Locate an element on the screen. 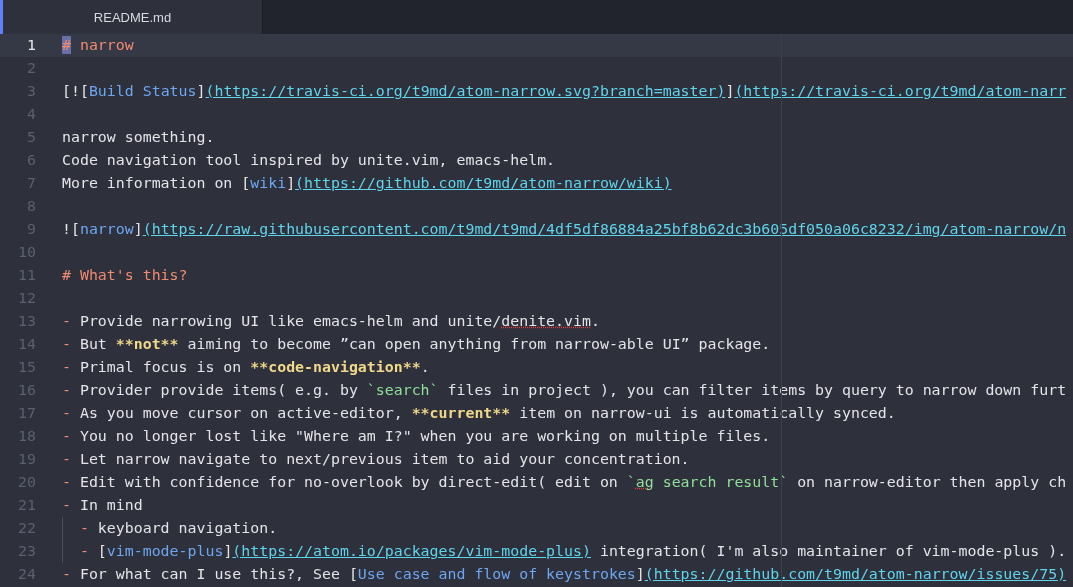 Image resolution: width=1073 pixels, height=587 pixels. code-line: - Provide narrowing UI like emacs-helm and unite/denite.vim. is located at coordinates (331, 321).